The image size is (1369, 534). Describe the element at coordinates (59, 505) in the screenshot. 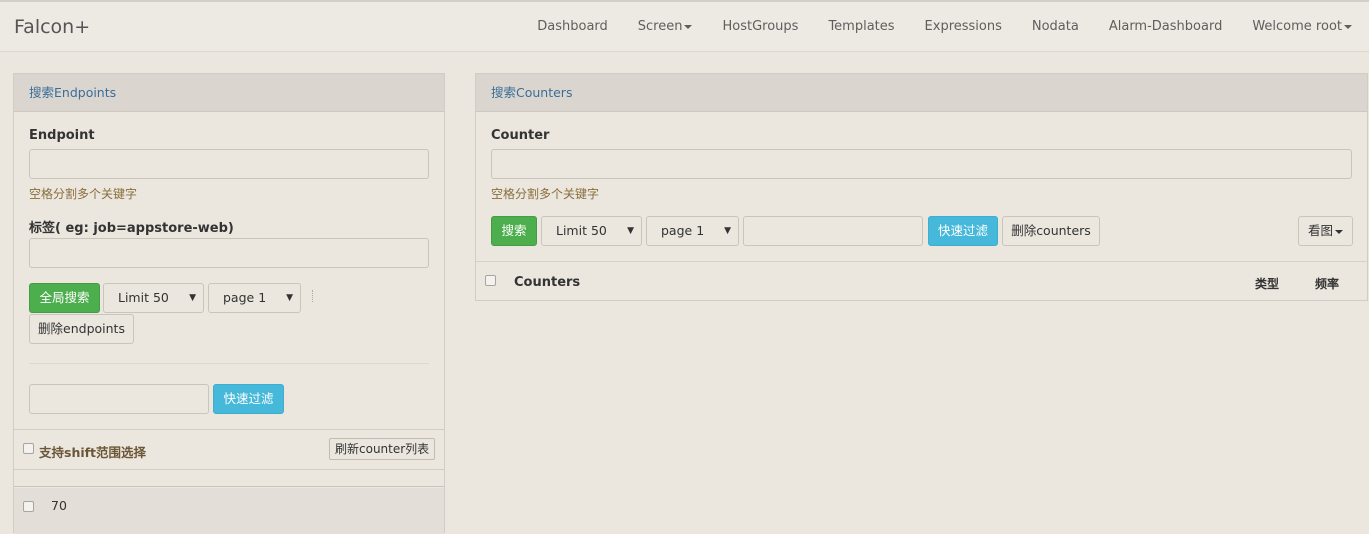

I see `endpoint-row-name: 70` at that location.